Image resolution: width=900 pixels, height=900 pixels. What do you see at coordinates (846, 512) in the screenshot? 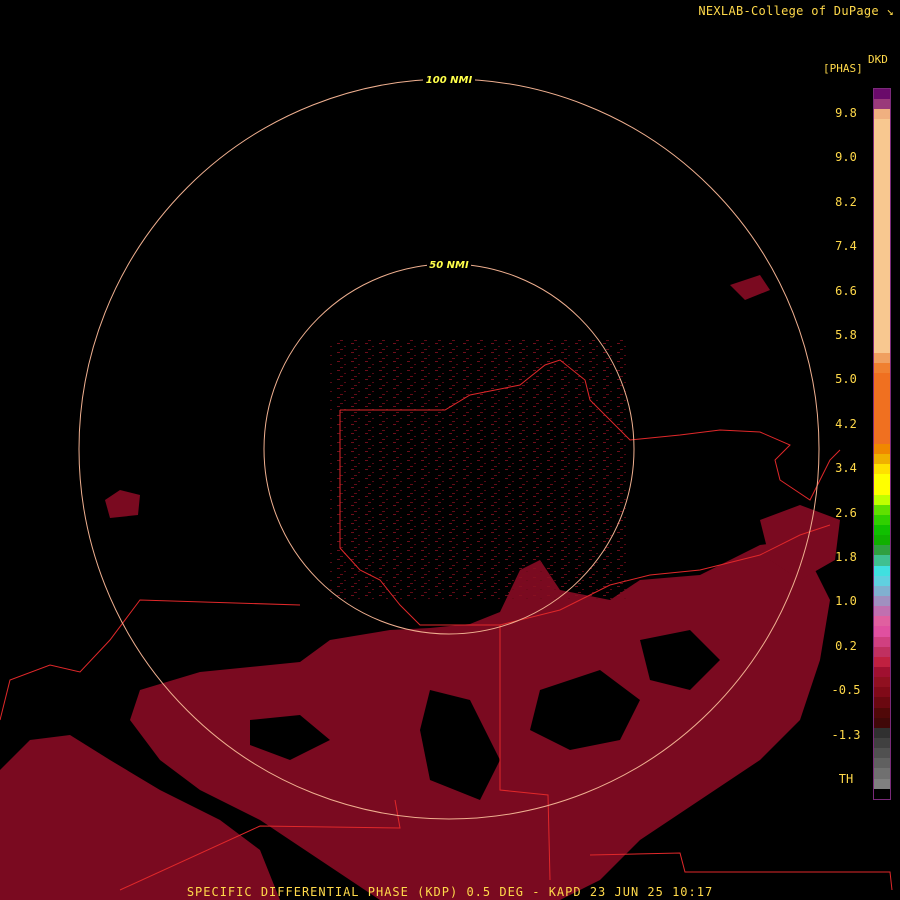
I see `color-scale-tick: 2.6` at bounding box center [846, 512].